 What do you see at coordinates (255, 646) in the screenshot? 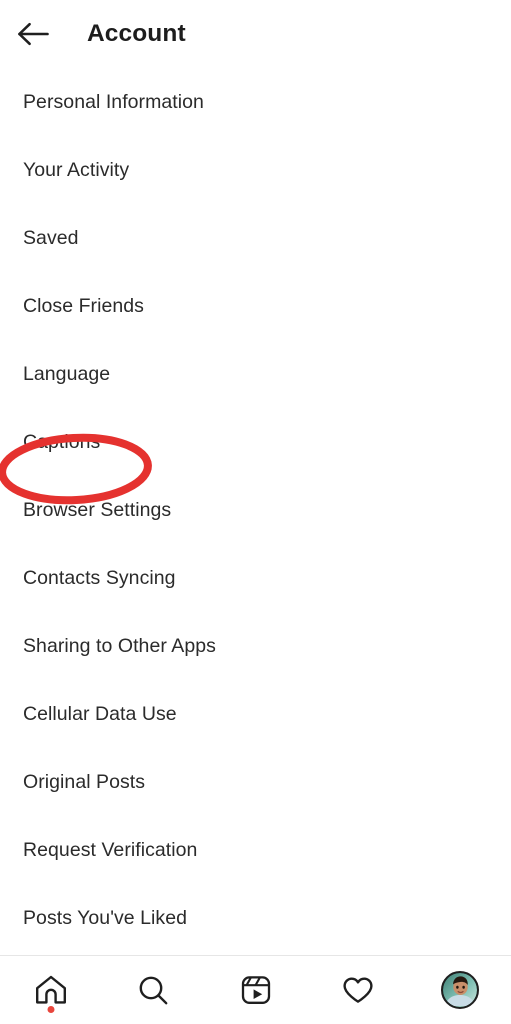
I see `list-item-sharing-to-other-apps: Sharing to Other Apps` at bounding box center [255, 646].